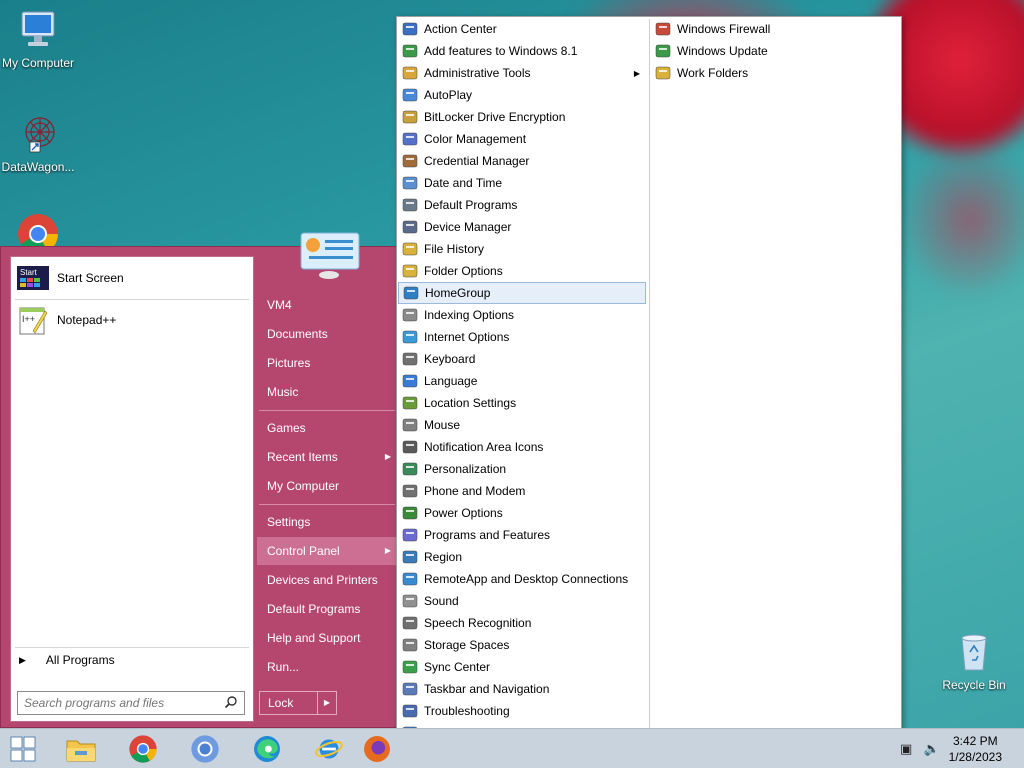  I want to click on pinned-item-label: Start Screen, so click(90, 278).